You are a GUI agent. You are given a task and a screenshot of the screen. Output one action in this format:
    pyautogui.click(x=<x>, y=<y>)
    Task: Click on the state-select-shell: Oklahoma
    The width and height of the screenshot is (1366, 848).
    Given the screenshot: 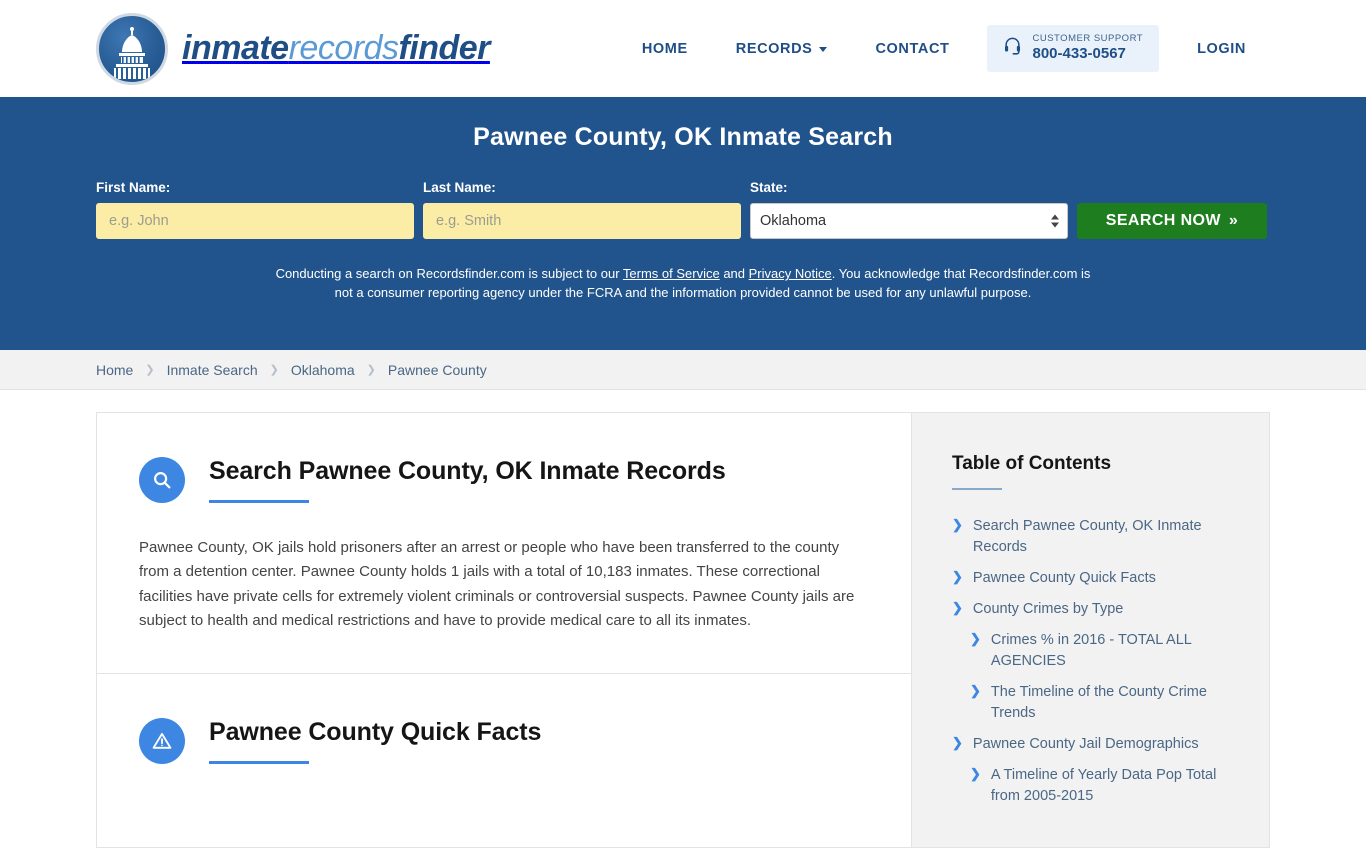 What is the action you would take?
    pyautogui.click(x=909, y=221)
    